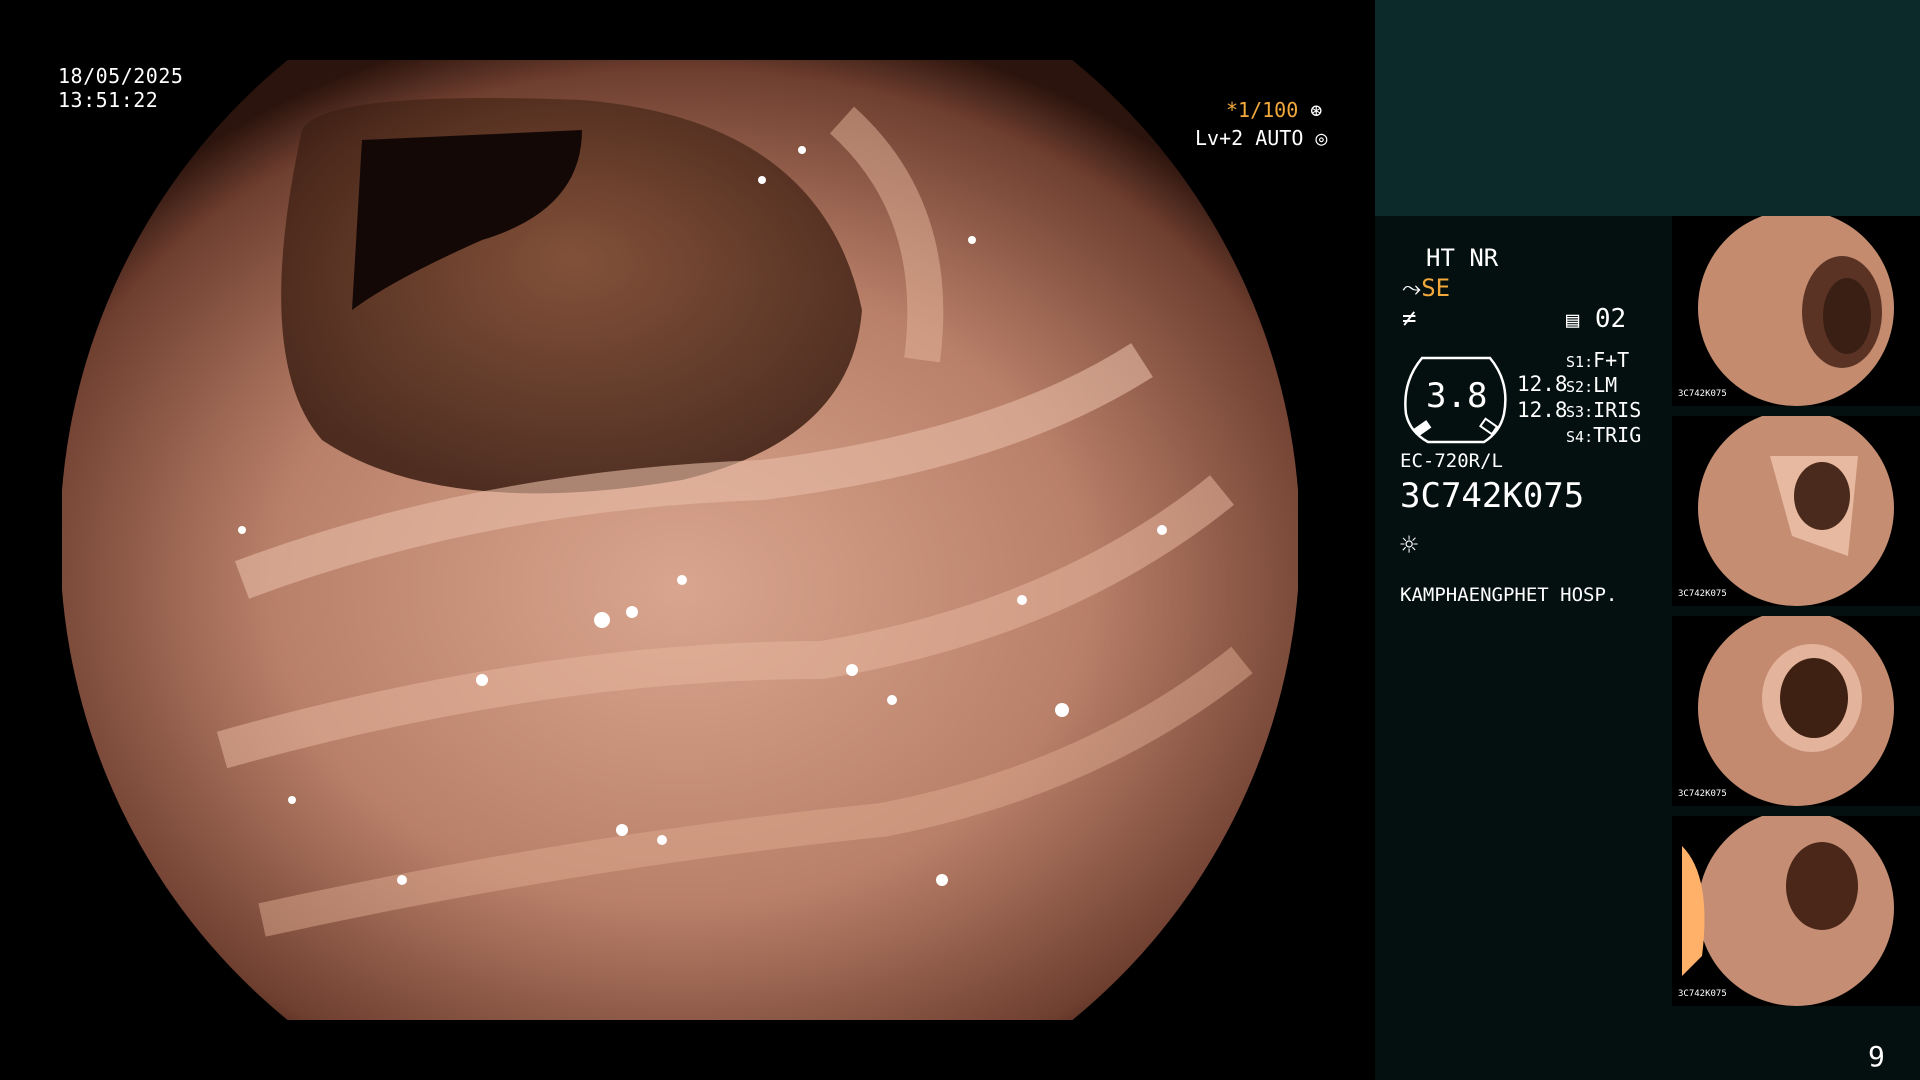 The image size is (1920, 1080). Describe the element at coordinates (1598, 360) in the screenshot. I see `switch-item: S1:F+T` at that location.